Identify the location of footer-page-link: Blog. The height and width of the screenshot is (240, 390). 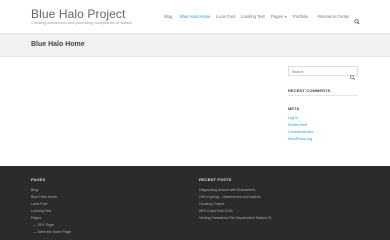
(34, 190).